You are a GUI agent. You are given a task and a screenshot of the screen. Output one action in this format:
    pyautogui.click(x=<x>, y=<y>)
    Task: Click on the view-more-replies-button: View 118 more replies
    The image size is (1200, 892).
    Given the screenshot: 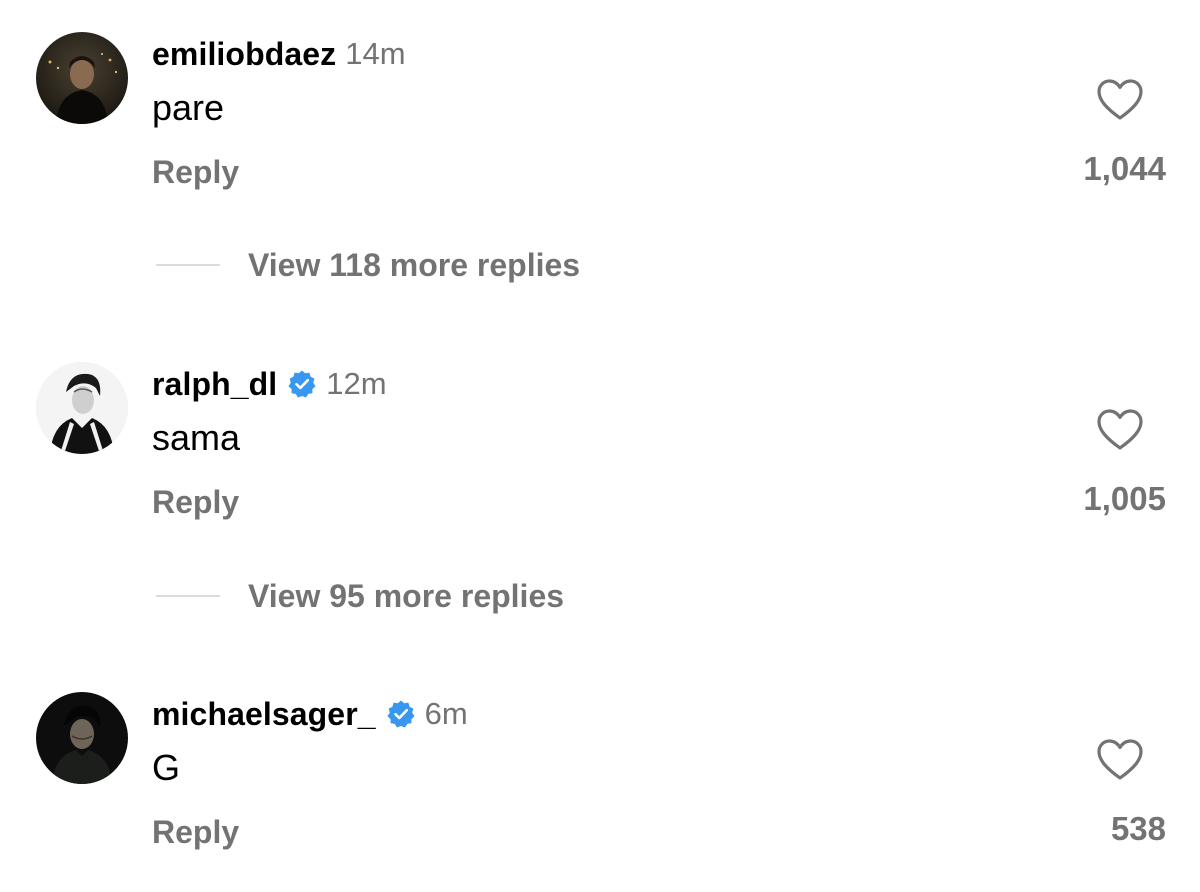 What is the action you would take?
    pyautogui.click(x=368, y=265)
    